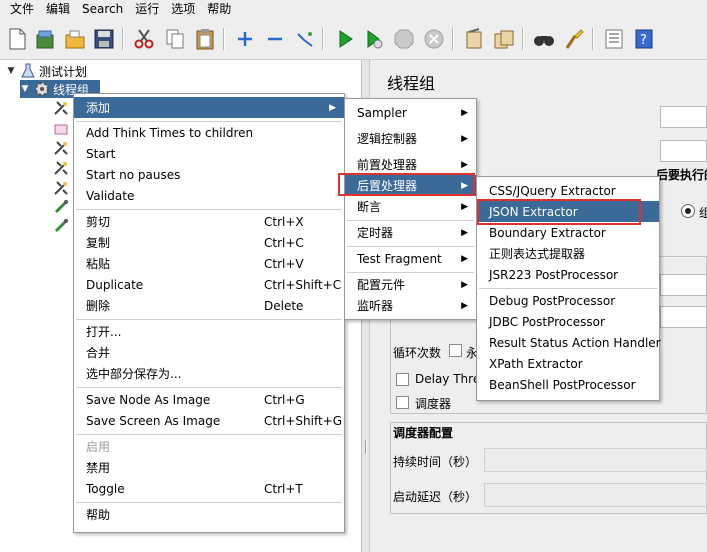  Describe the element at coordinates (17, 39) in the screenshot. I see `new-icon` at that location.